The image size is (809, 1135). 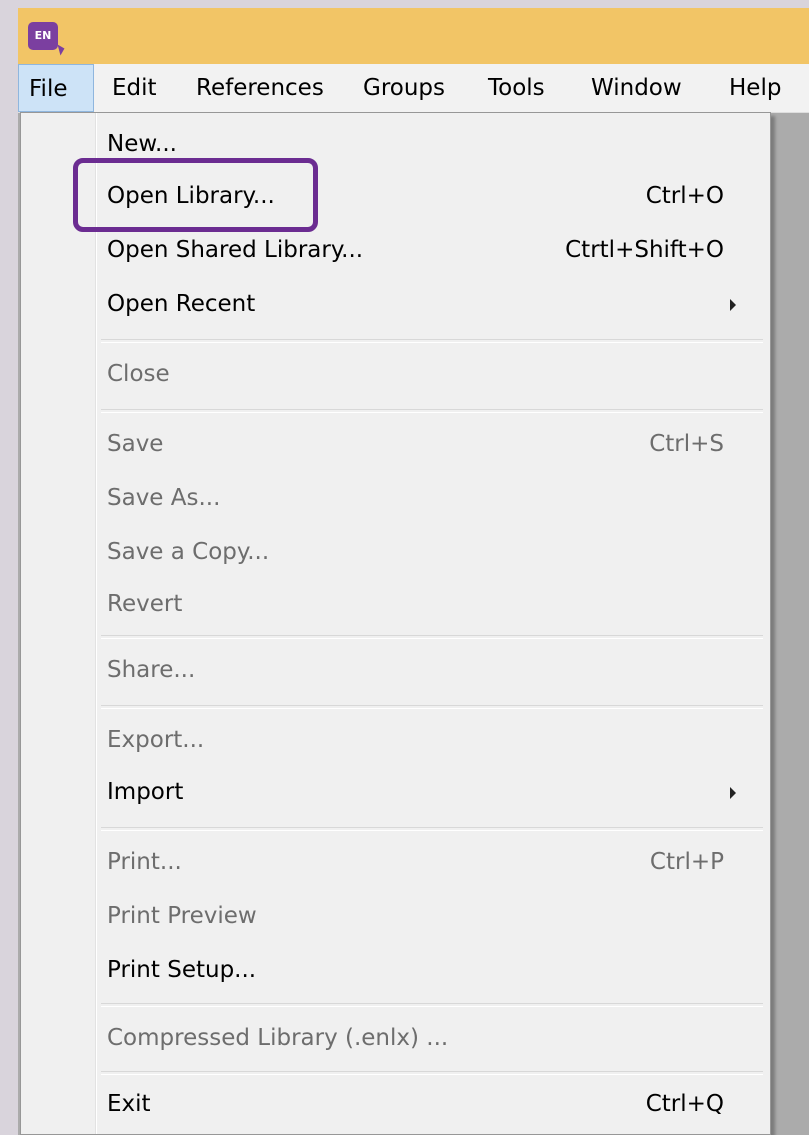 I want to click on menu-item-label: Revert, so click(x=145, y=604).